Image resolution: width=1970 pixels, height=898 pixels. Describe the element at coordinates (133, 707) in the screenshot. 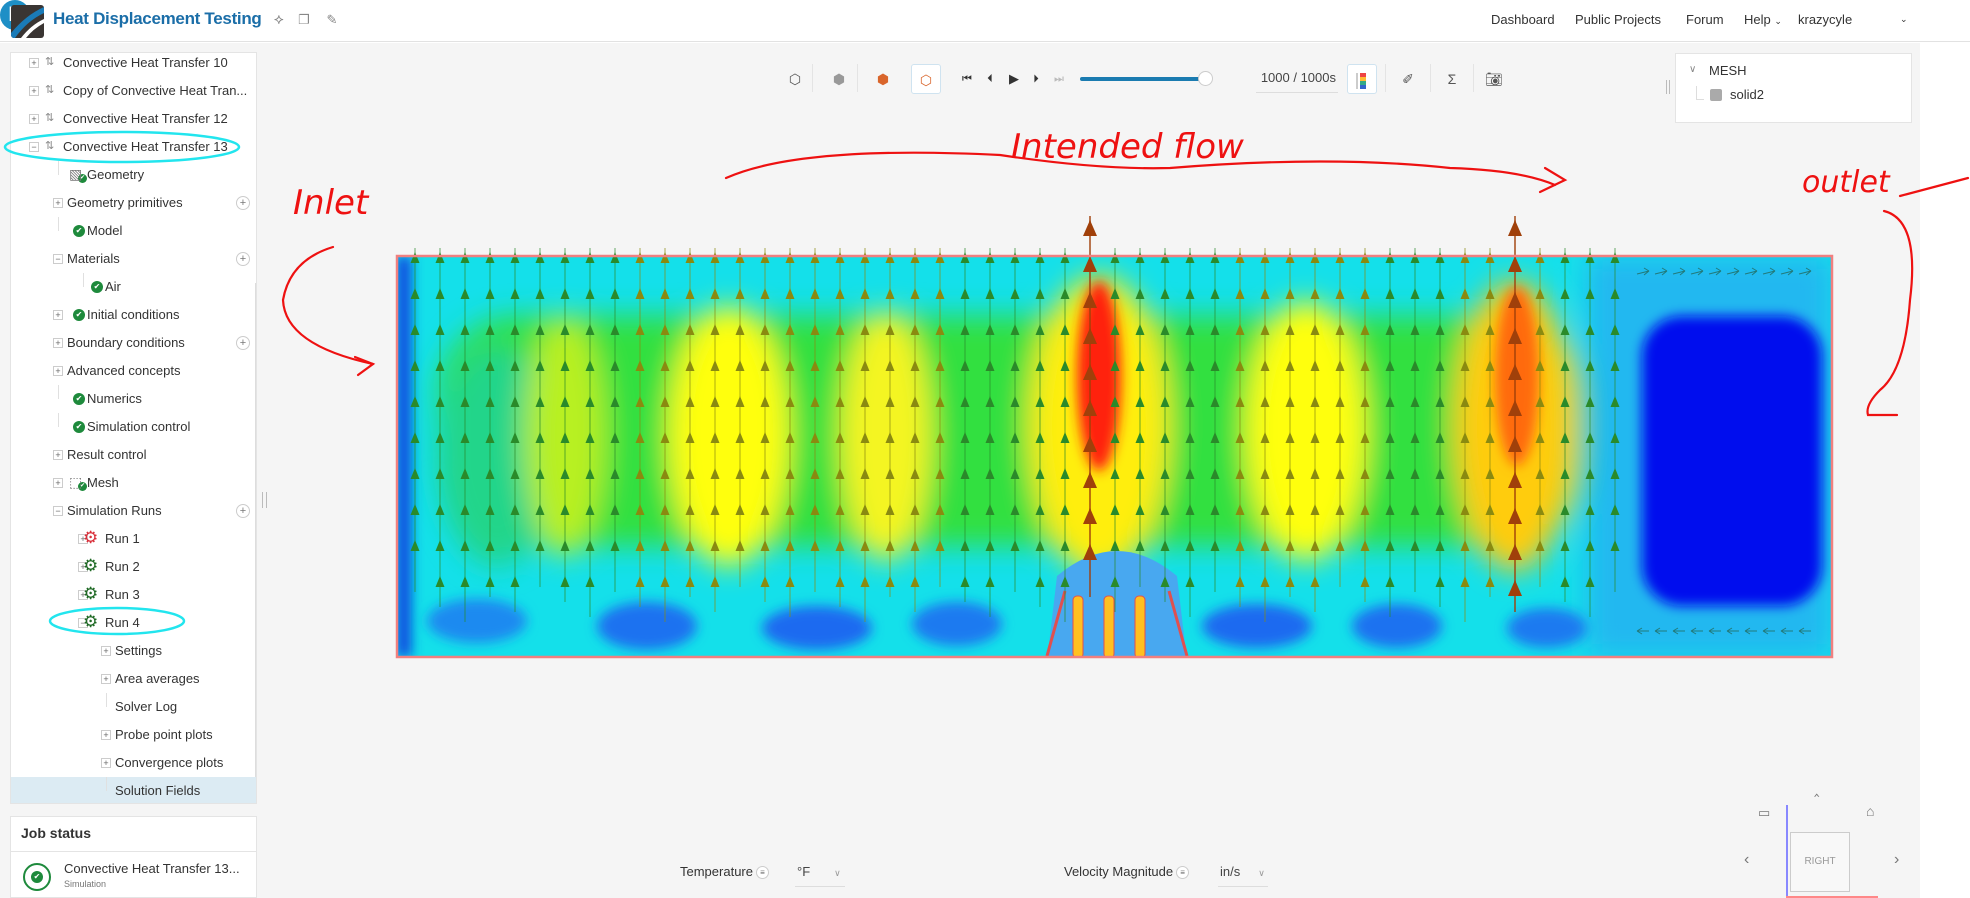

I see `tree-item: Solver Log` at that location.